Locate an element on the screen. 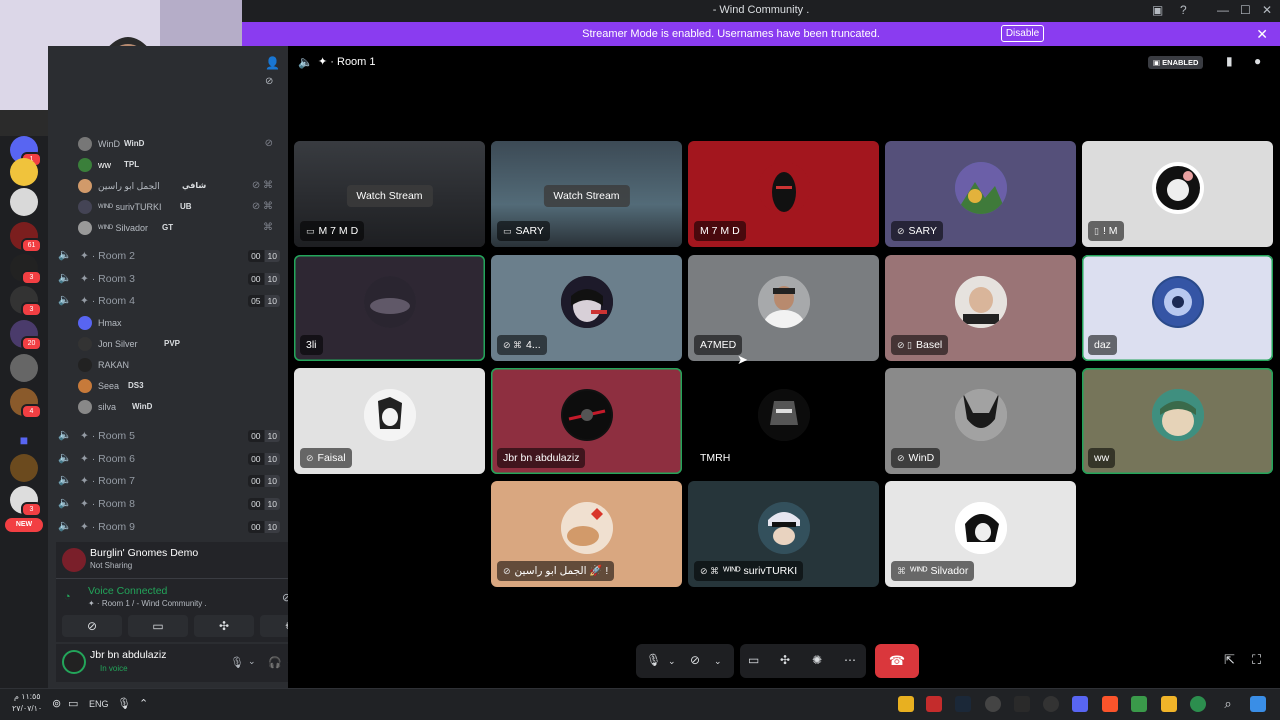 This screenshot has width=1280, height=720. activities-icon: ✣ is located at coordinates (785, 660).